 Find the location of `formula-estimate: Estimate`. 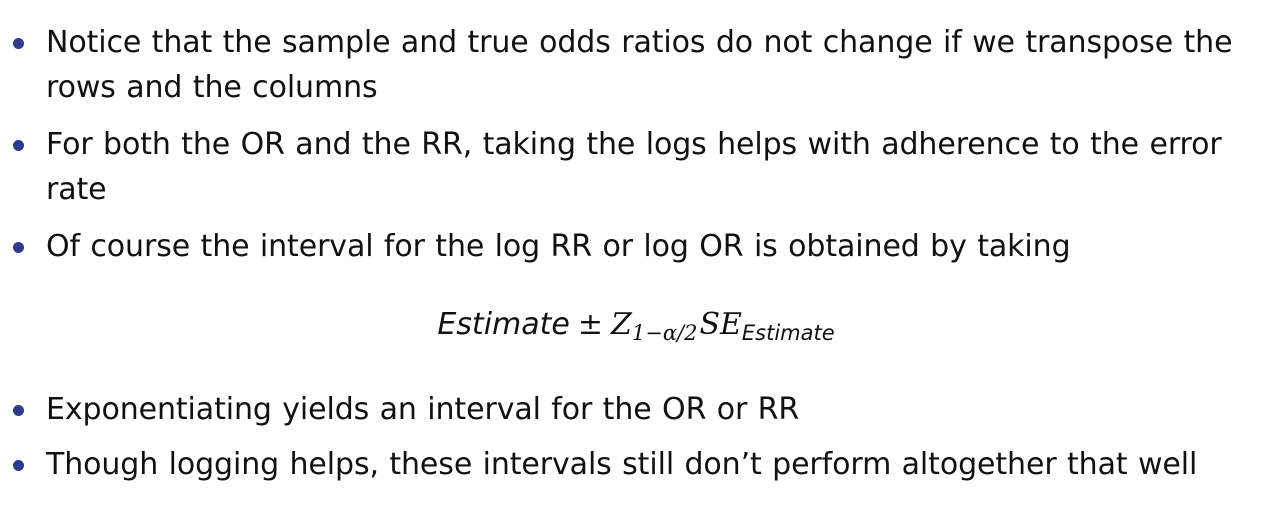

formula-estimate: Estimate is located at coordinates (503, 324).